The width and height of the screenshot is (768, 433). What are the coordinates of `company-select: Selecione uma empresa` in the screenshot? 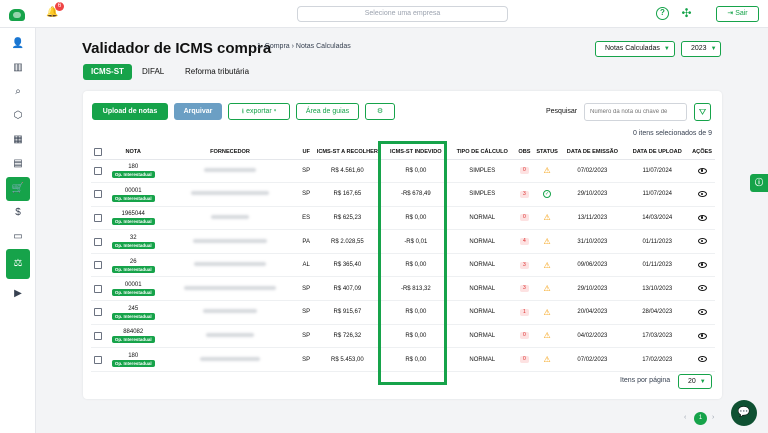 It's located at (402, 14).